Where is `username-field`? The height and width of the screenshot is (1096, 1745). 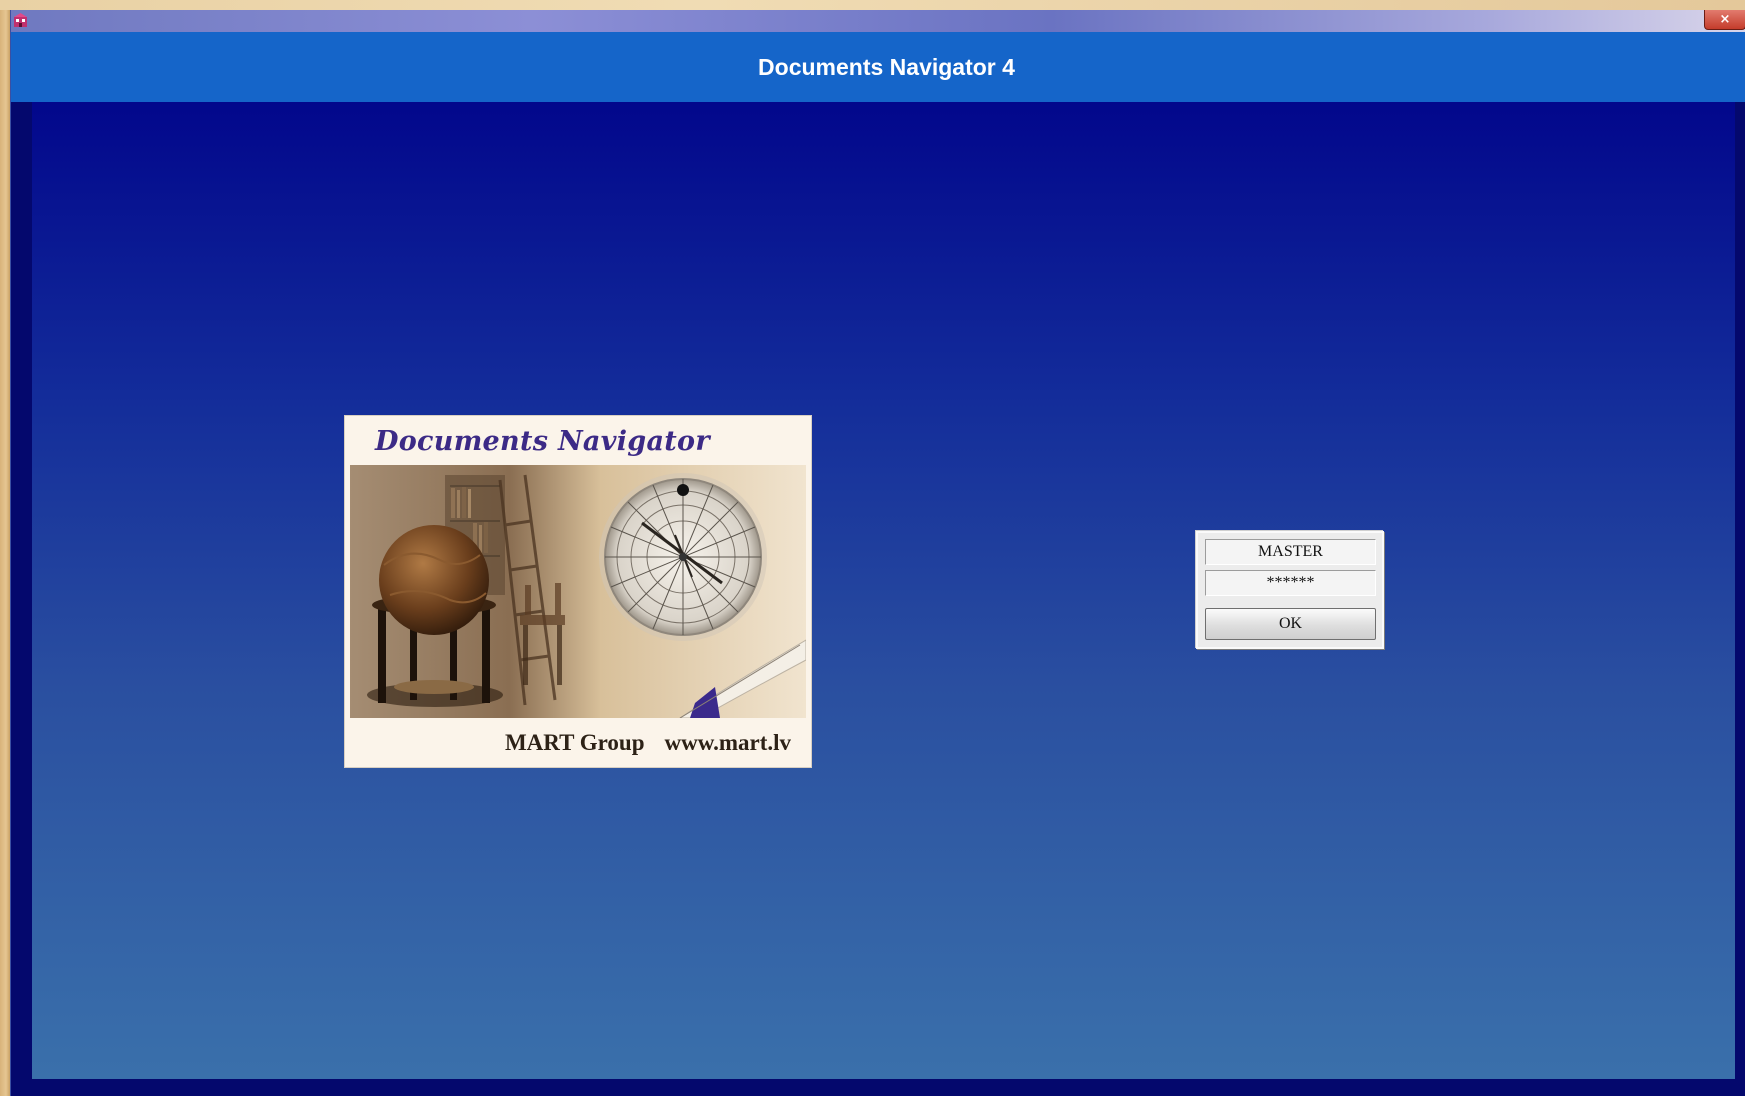 username-field is located at coordinates (1290, 552).